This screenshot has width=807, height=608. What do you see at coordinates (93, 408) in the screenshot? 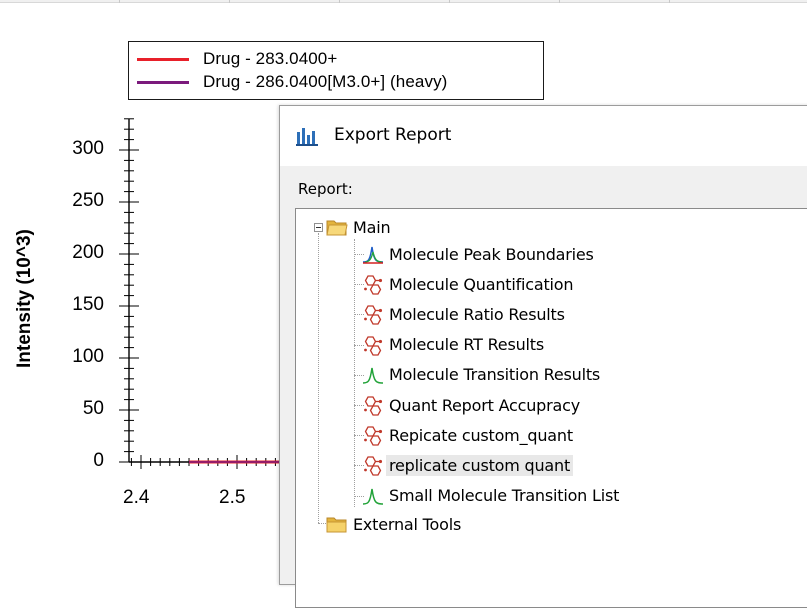
I see `y-tick-label: 50` at bounding box center [93, 408].